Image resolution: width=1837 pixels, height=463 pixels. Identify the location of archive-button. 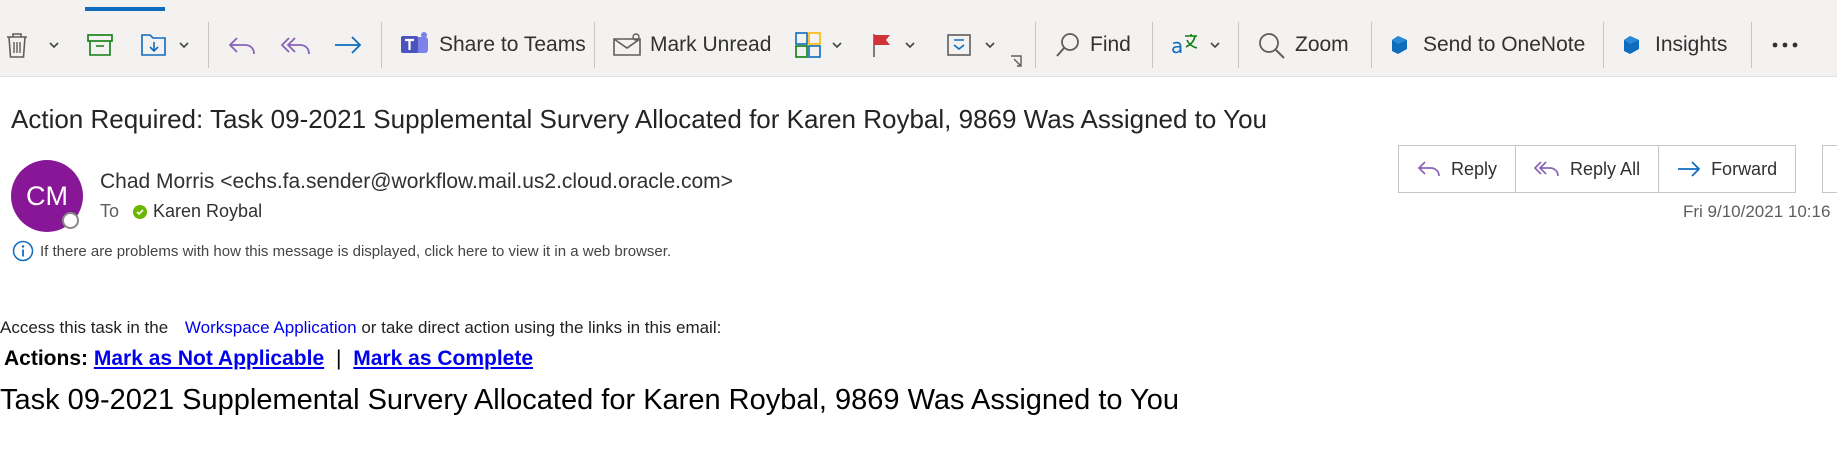
(100, 45).